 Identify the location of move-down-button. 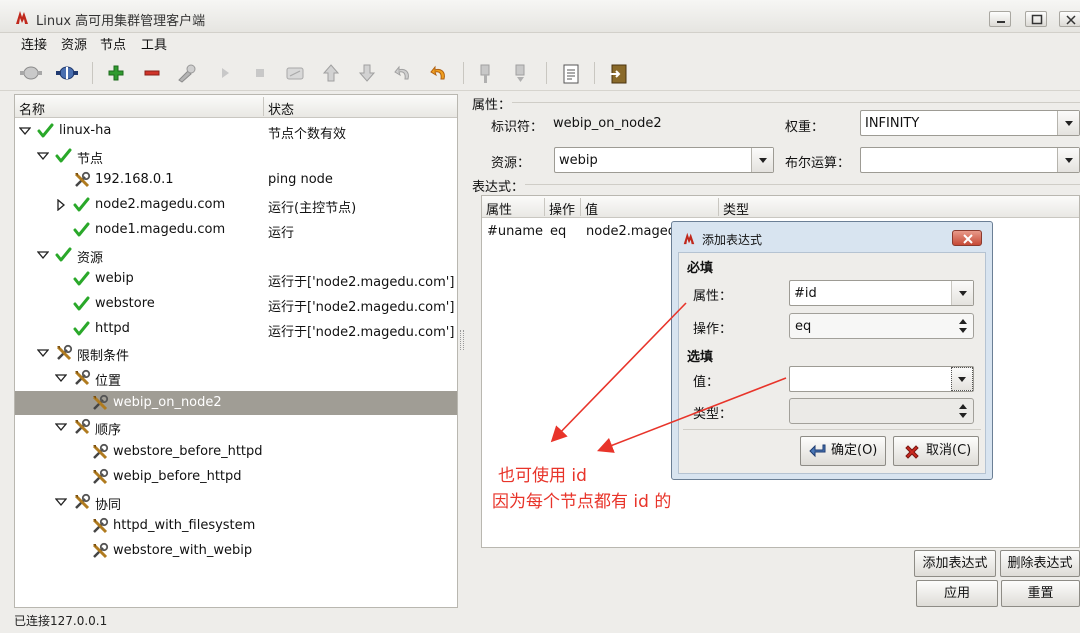
(367, 73).